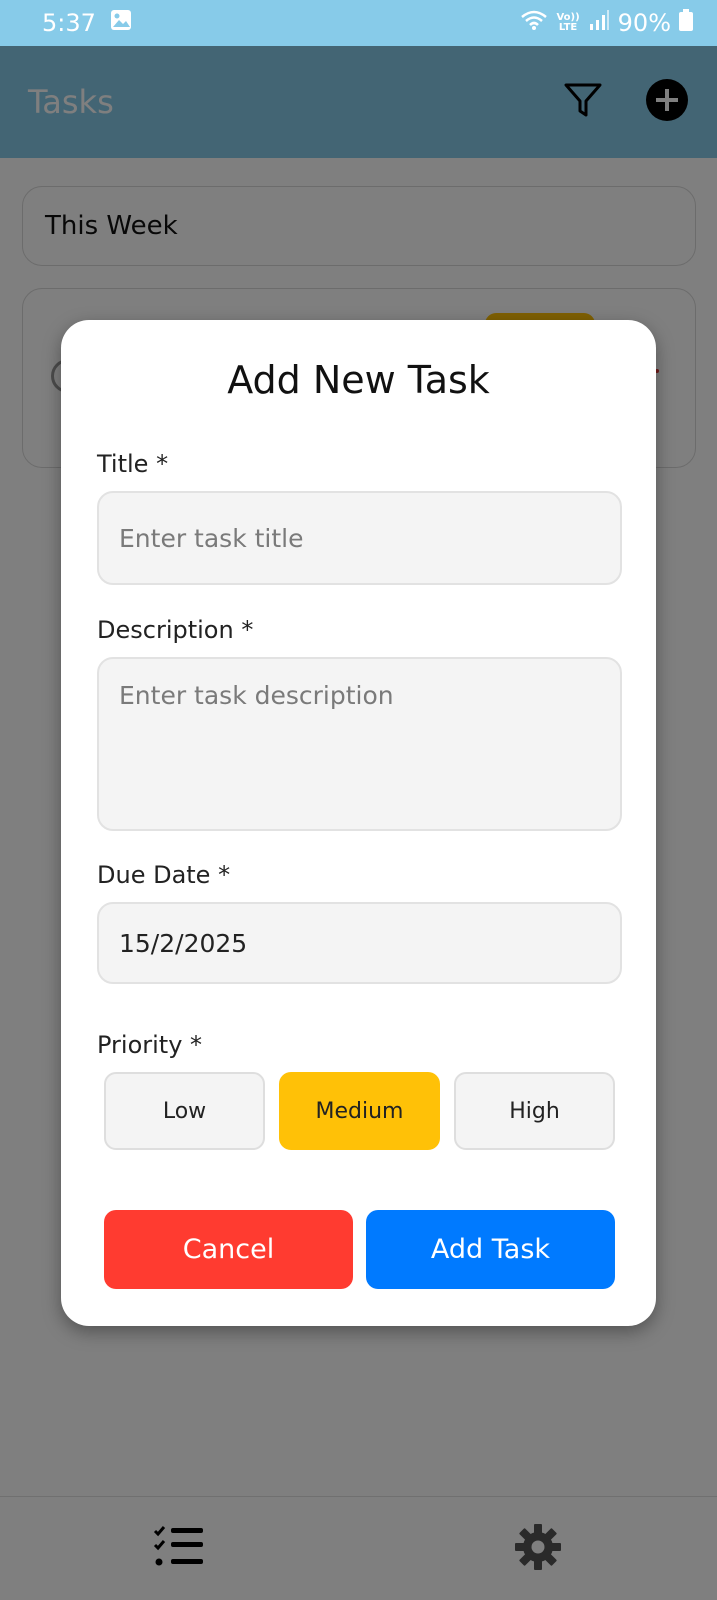 The width and height of the screenshot is (717, 1600). Describe the element at coordinates (121, 23) in the screenshot. I see `gallery-notification-icon` at that location.